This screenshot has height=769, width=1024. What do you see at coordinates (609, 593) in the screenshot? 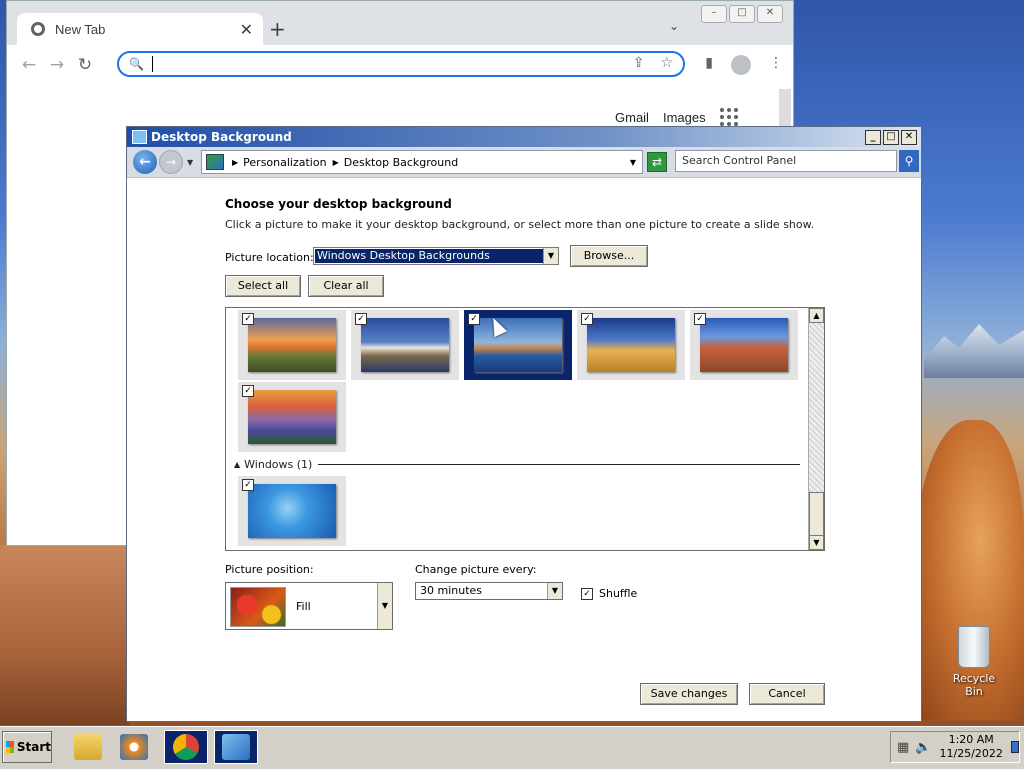
I see `shuffle-option: ✓ Shuffle` at bounding box center [609, 593].